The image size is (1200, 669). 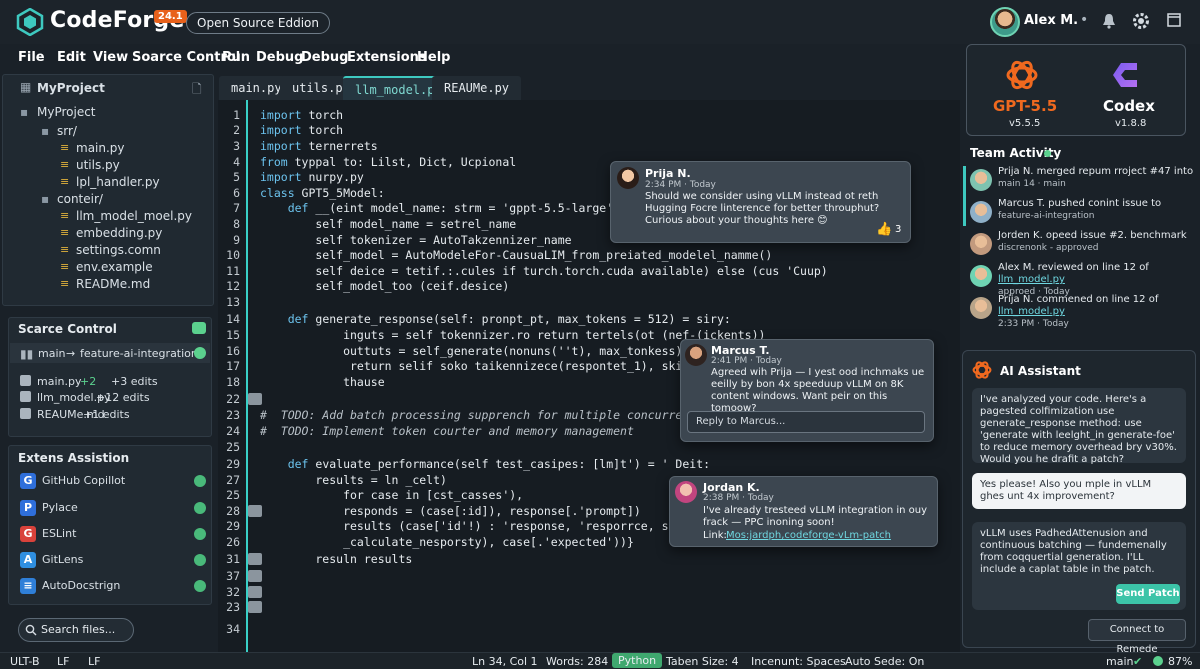 I want to click on changed-file-row: main.py, so click(x=50, y=381).